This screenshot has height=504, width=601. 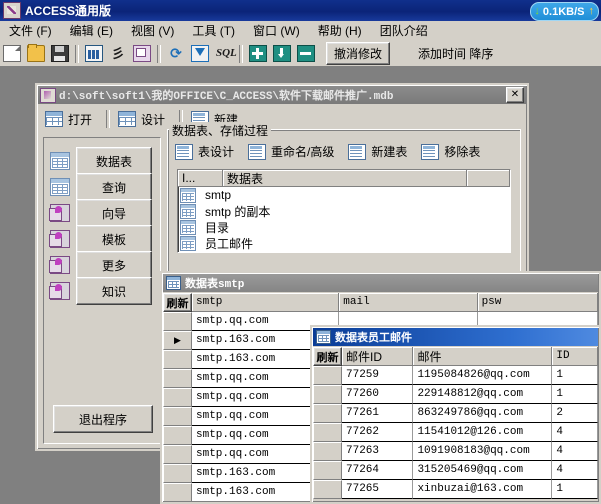 What do you see at coordinates (575, 413) in the screenshot?
I see `cell-id: 2` at bounding box center [575, 413].